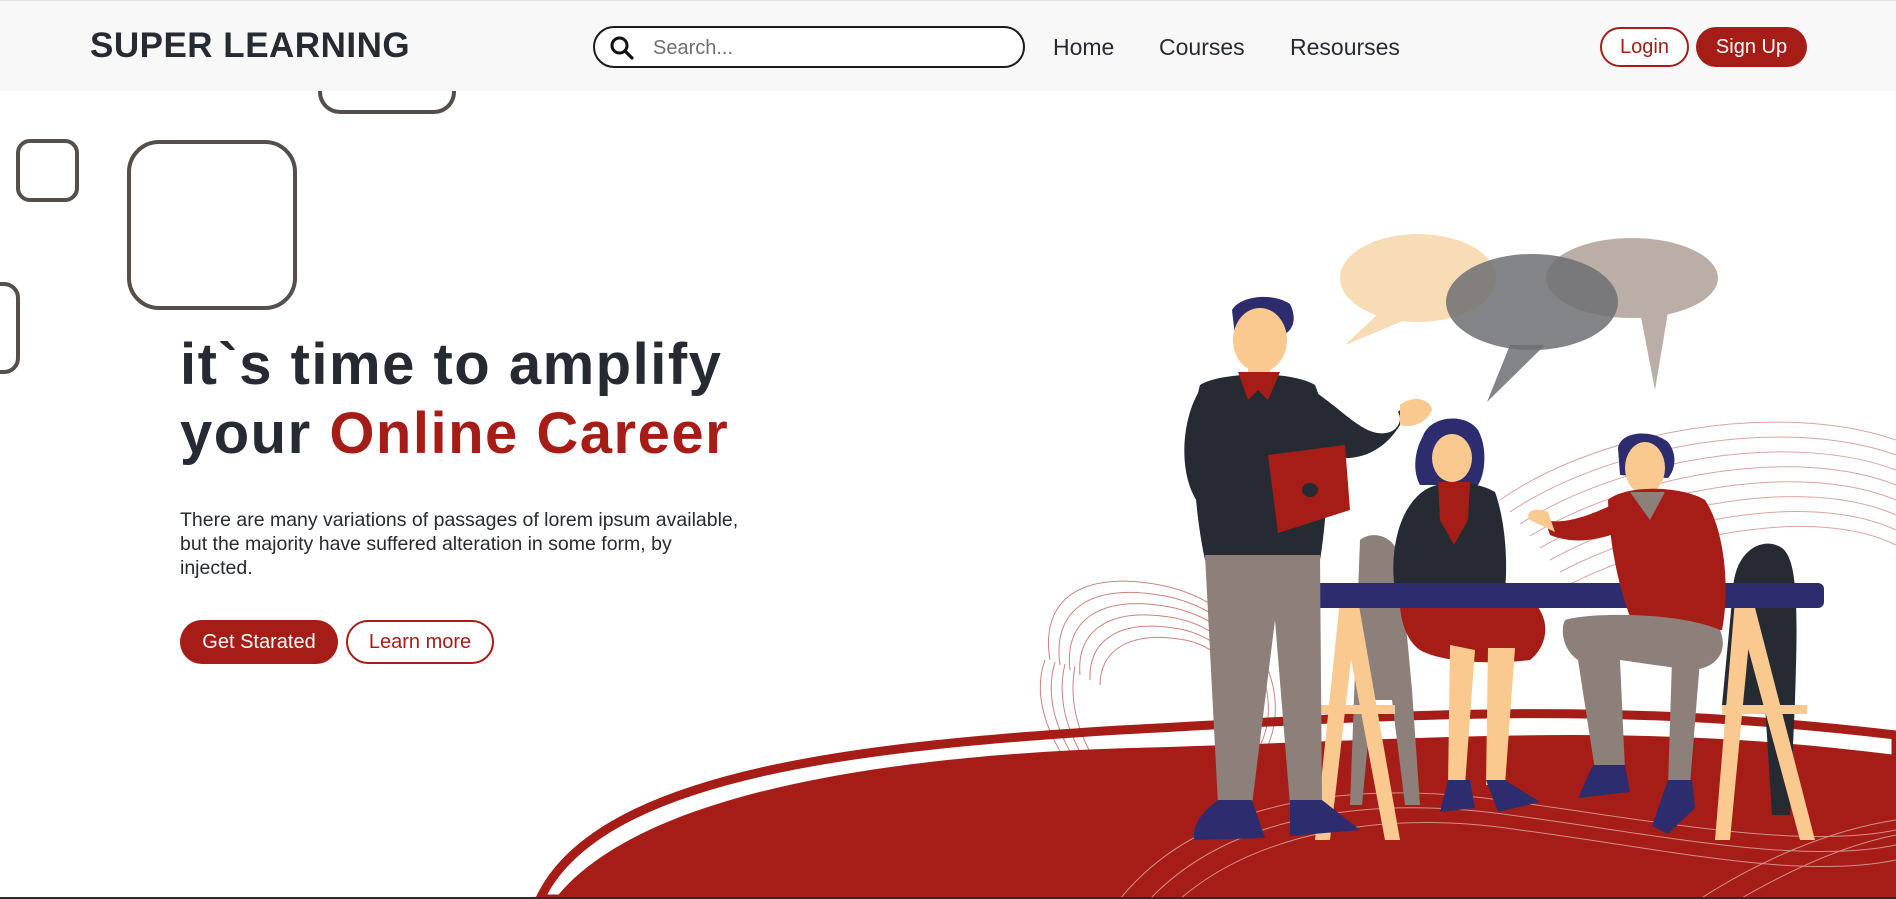  Describe the element at coordinates (1083, 47) in the screenshot. I see `nav-home: Home` at that location.